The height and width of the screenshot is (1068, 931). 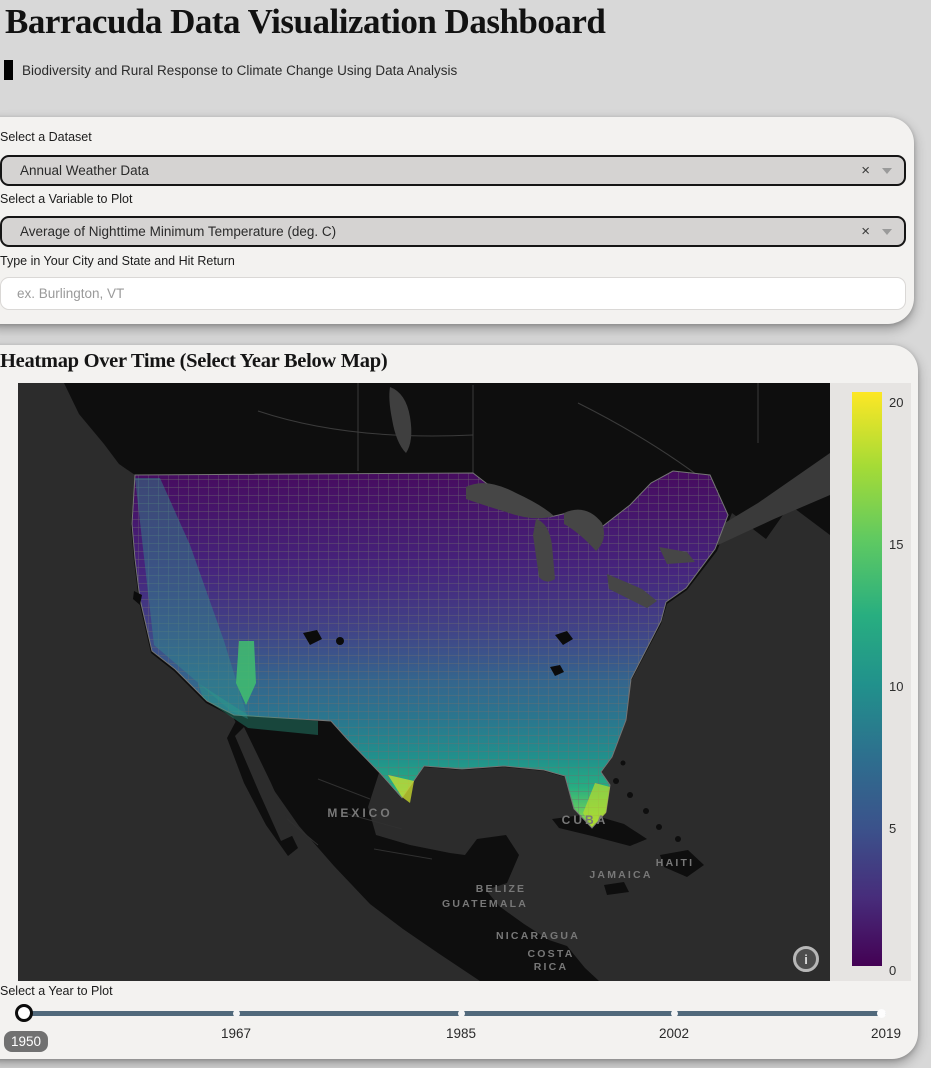 I want to click on basemap-label: COSTA RICA, so click(x=551, y=960).